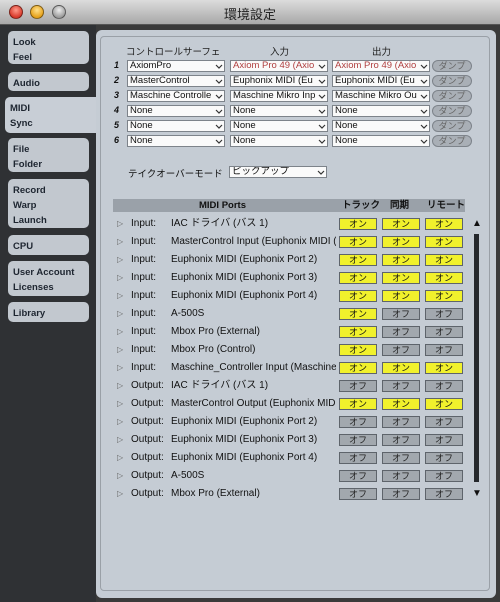 This screenshot has height=602, width=500. What do you see at coordinates (279, 66) in the screenshot?
I see `surface-input-dropdown: Axiom Pro 49 (Axio` at bounding box center [279, 66].